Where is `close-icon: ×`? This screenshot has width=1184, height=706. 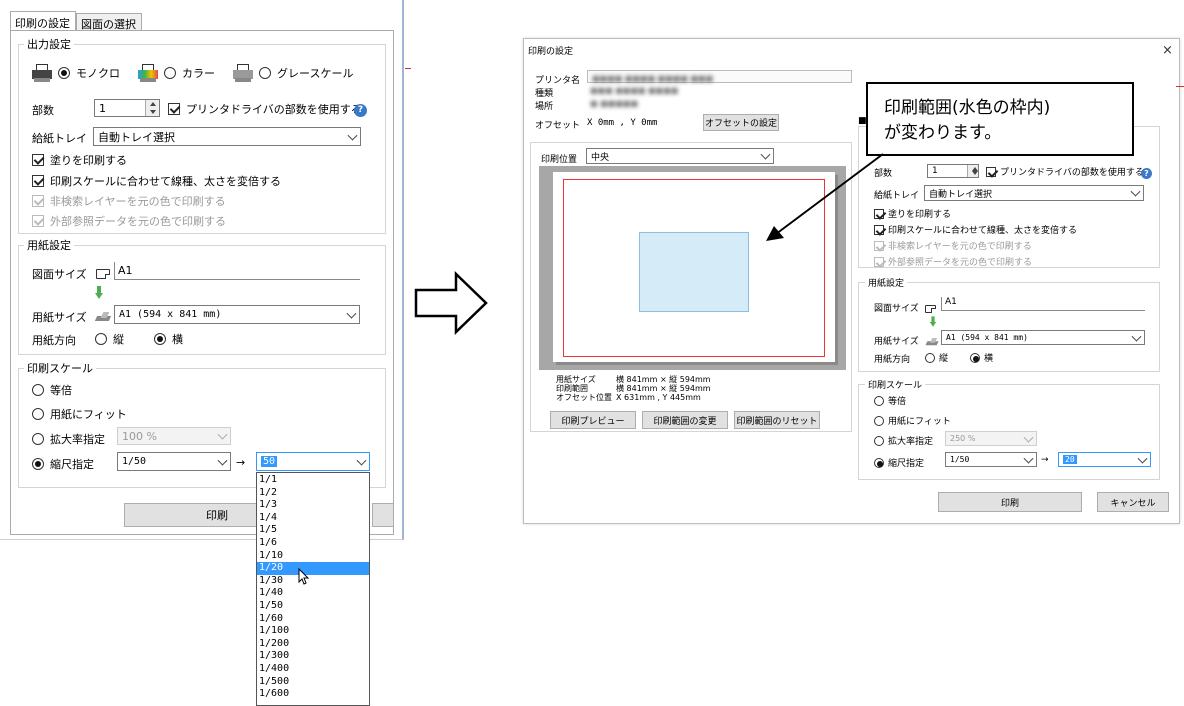 close-icon: × is located at coordinates (1167, 50).